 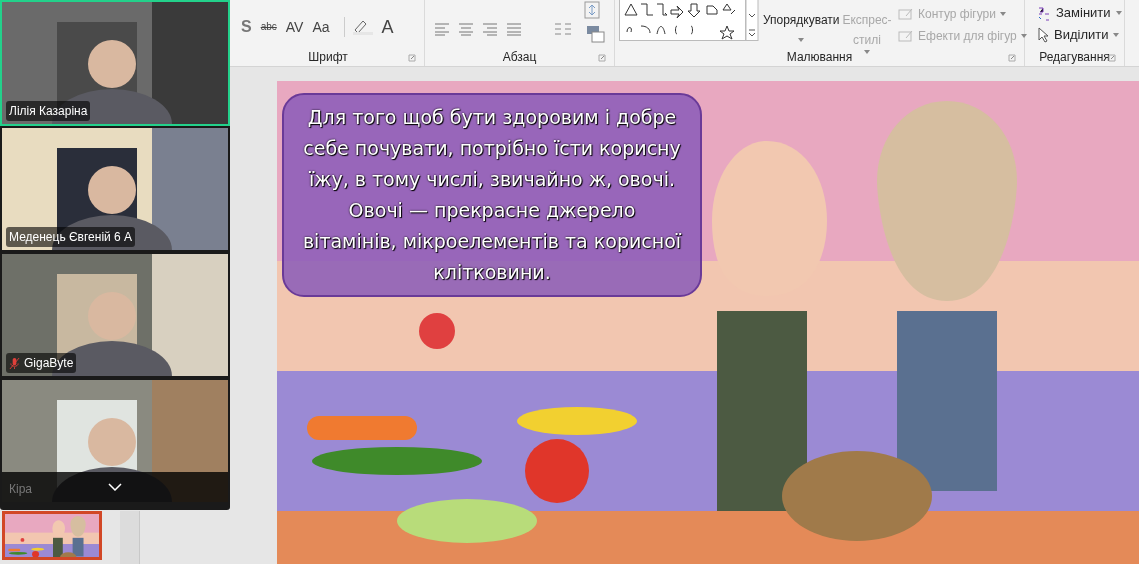 I want to click on font-tool-button: Aa, so click(x=321, y=27).